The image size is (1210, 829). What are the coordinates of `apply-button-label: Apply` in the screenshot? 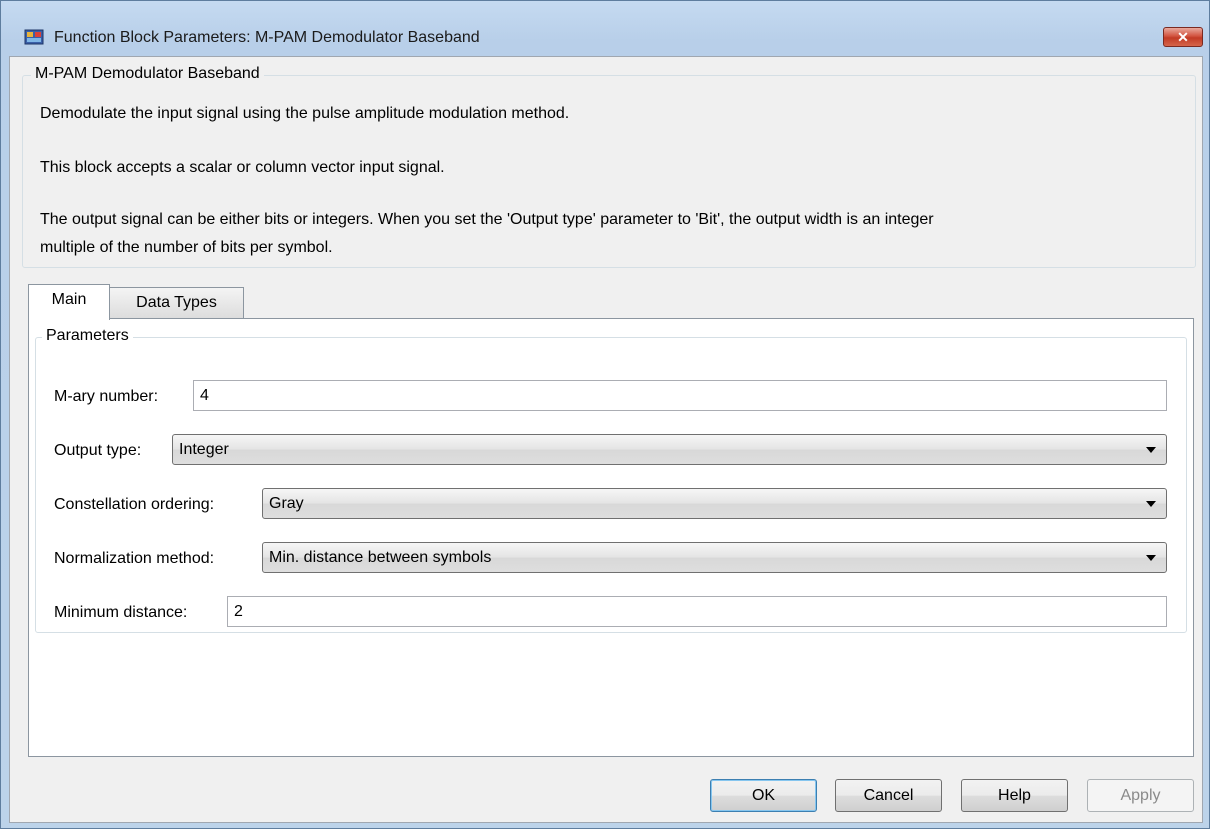 It's located at (1140, 795).